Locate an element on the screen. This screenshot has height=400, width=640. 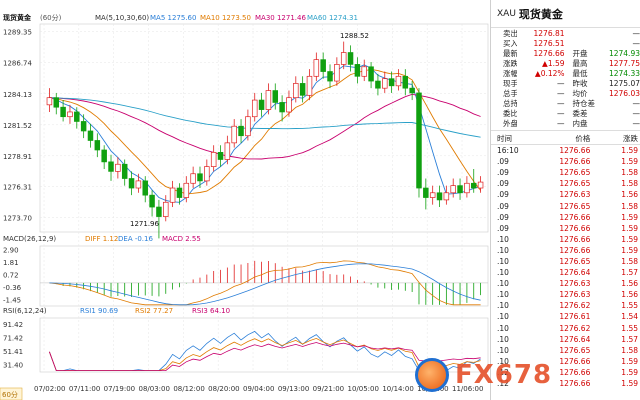
stat-value: 1276.51 is located at coordinates (549, 43).